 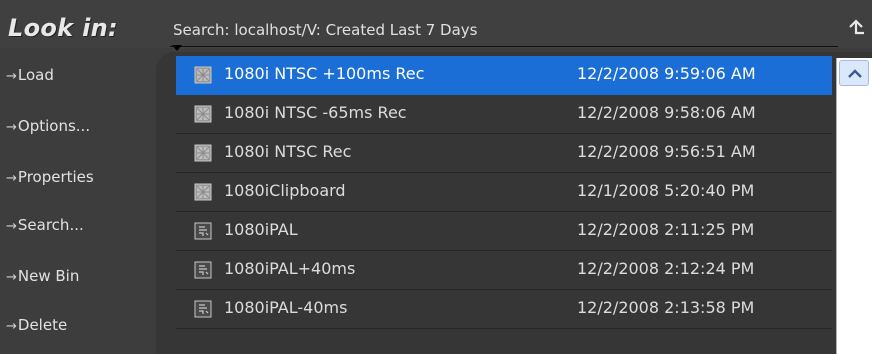 What do you see at coordinates (63, 28) in the screenshot?
I see `look-in-label: Look in:` at bounding box center [63, 28].